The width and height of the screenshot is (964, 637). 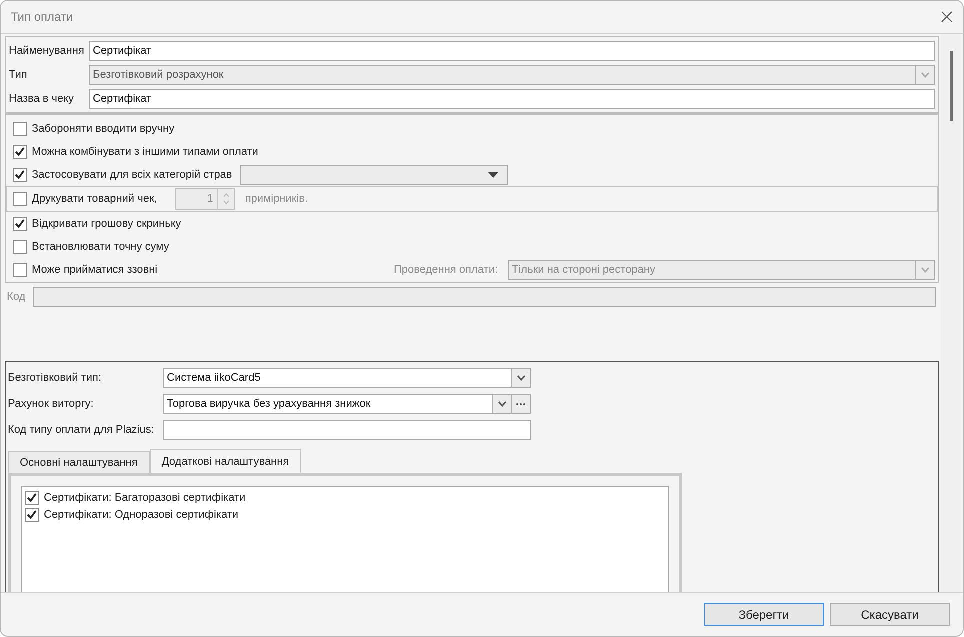 I want to click on checkbox-label: Сертифікати: Багаторазові сертифікати, so click(x=145, y=498).